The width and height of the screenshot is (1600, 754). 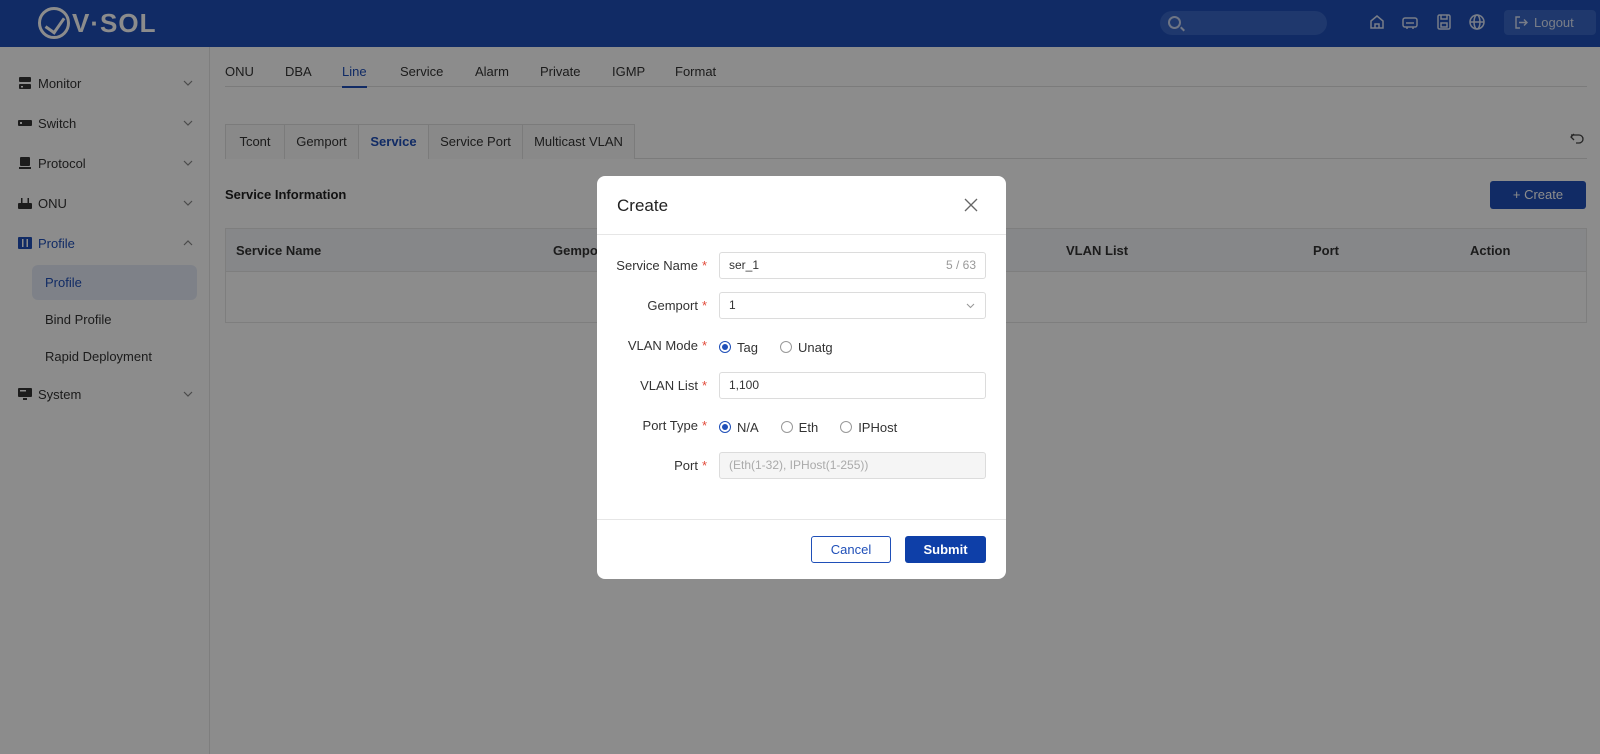 I want to click on submit-button: Submit, so click(x=945, y=549).